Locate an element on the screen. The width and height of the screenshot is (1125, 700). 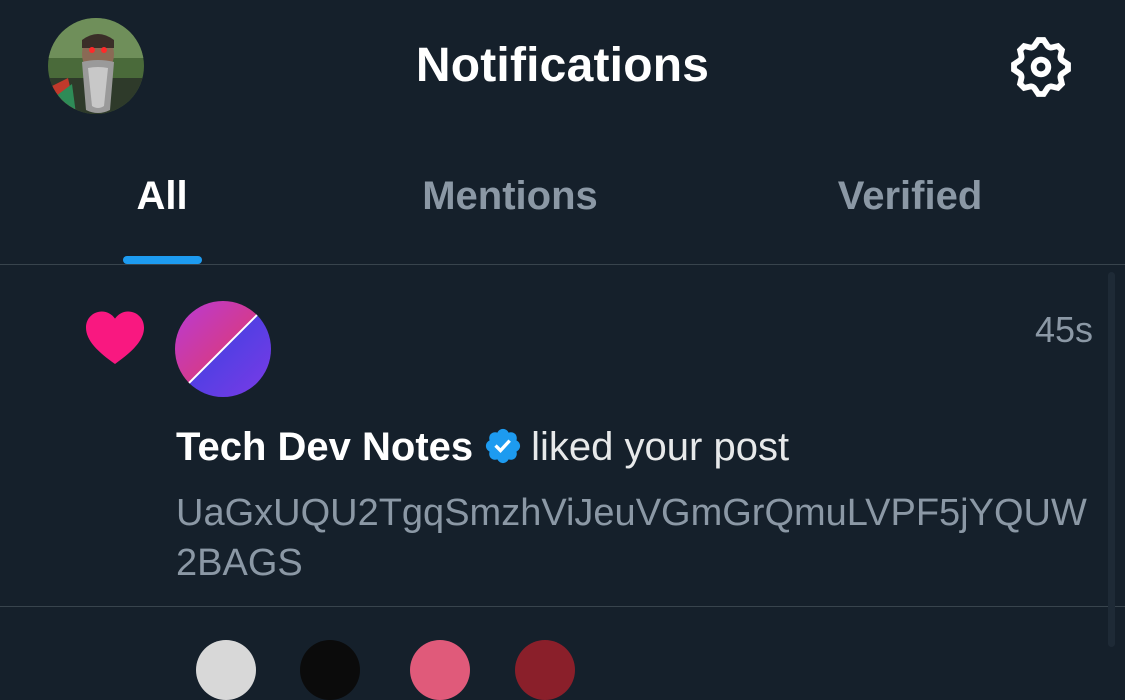
settings-button is located at coordinates (1041, 67).